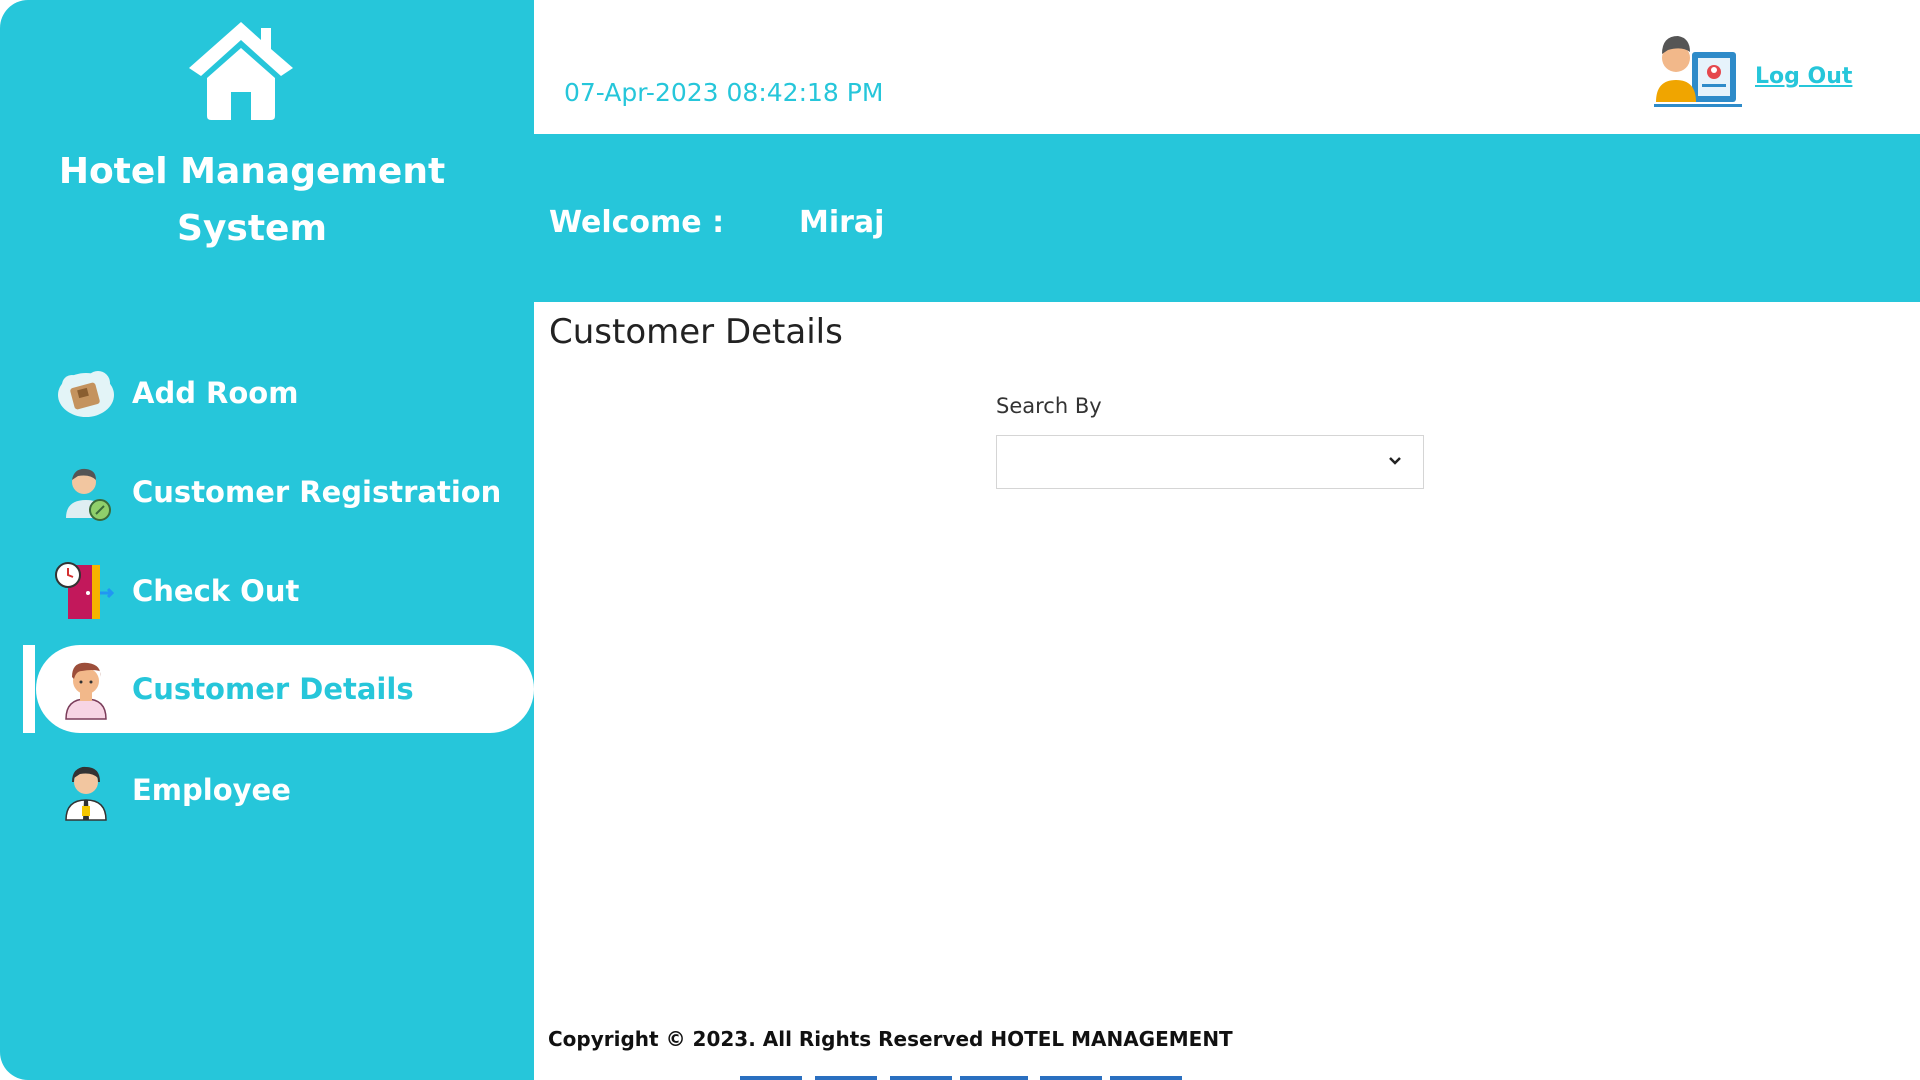  I want to click on user-profile-icon, so click(1698, 71).